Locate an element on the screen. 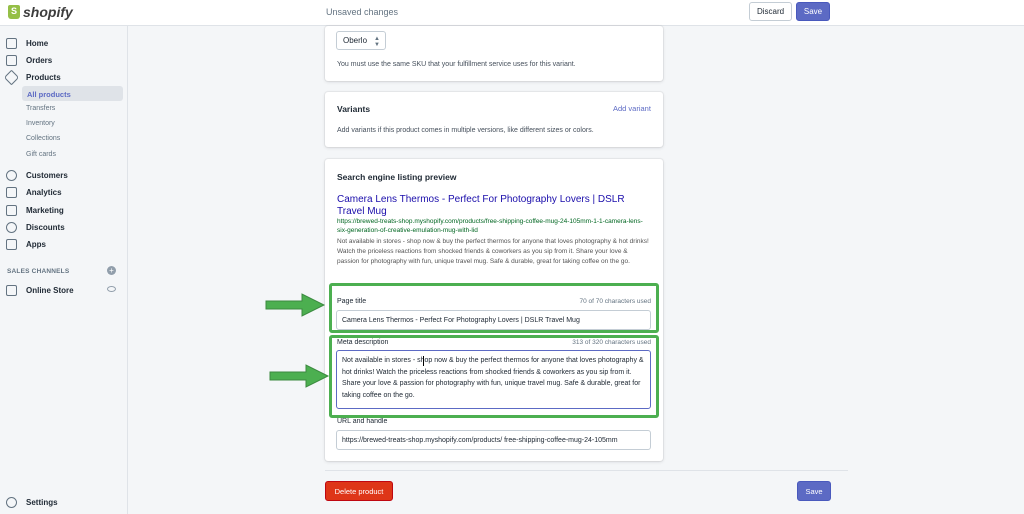  person-icon is located at coordinates (11, 175).